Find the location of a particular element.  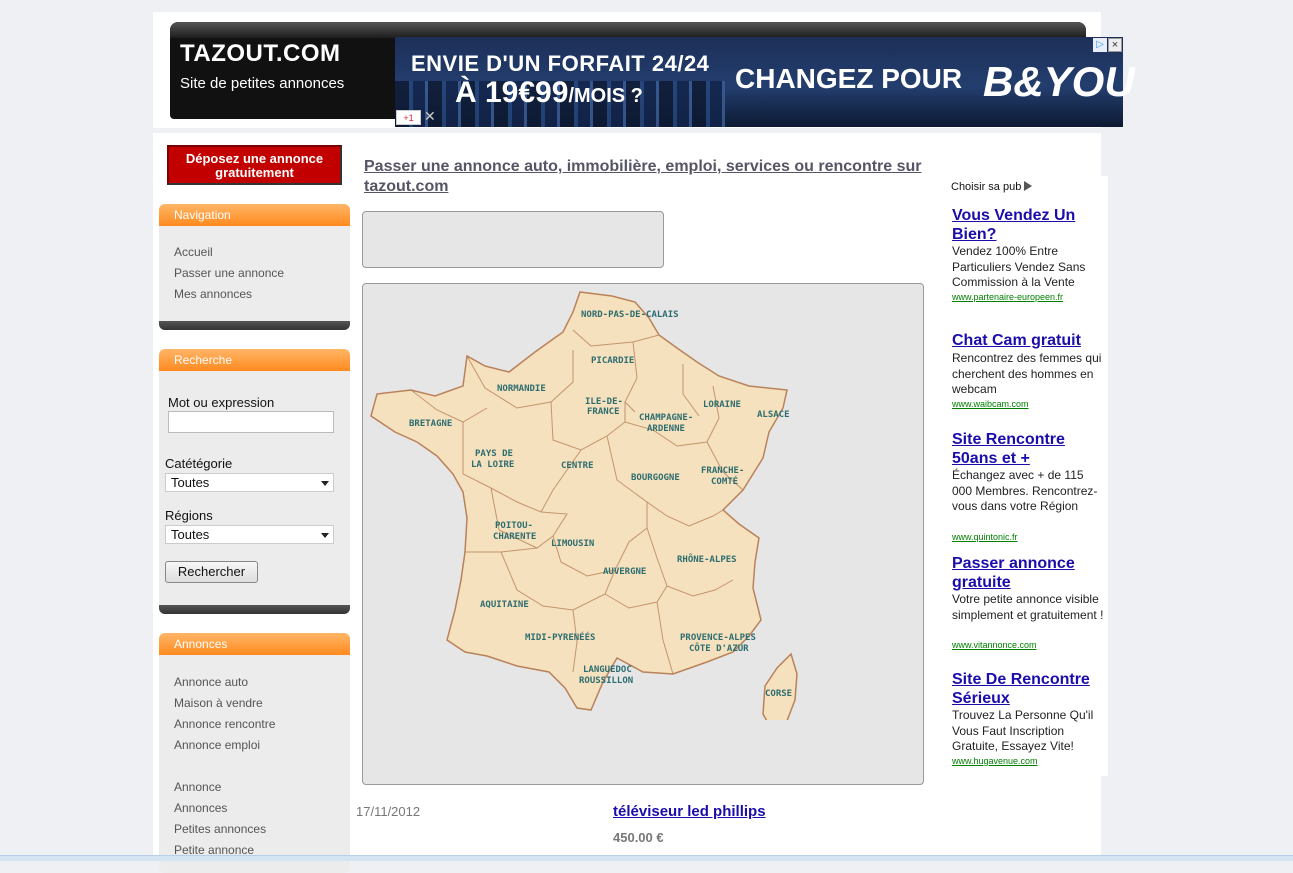

region-label: PROVENCE-ALPES is located at coordinates (718, 638).